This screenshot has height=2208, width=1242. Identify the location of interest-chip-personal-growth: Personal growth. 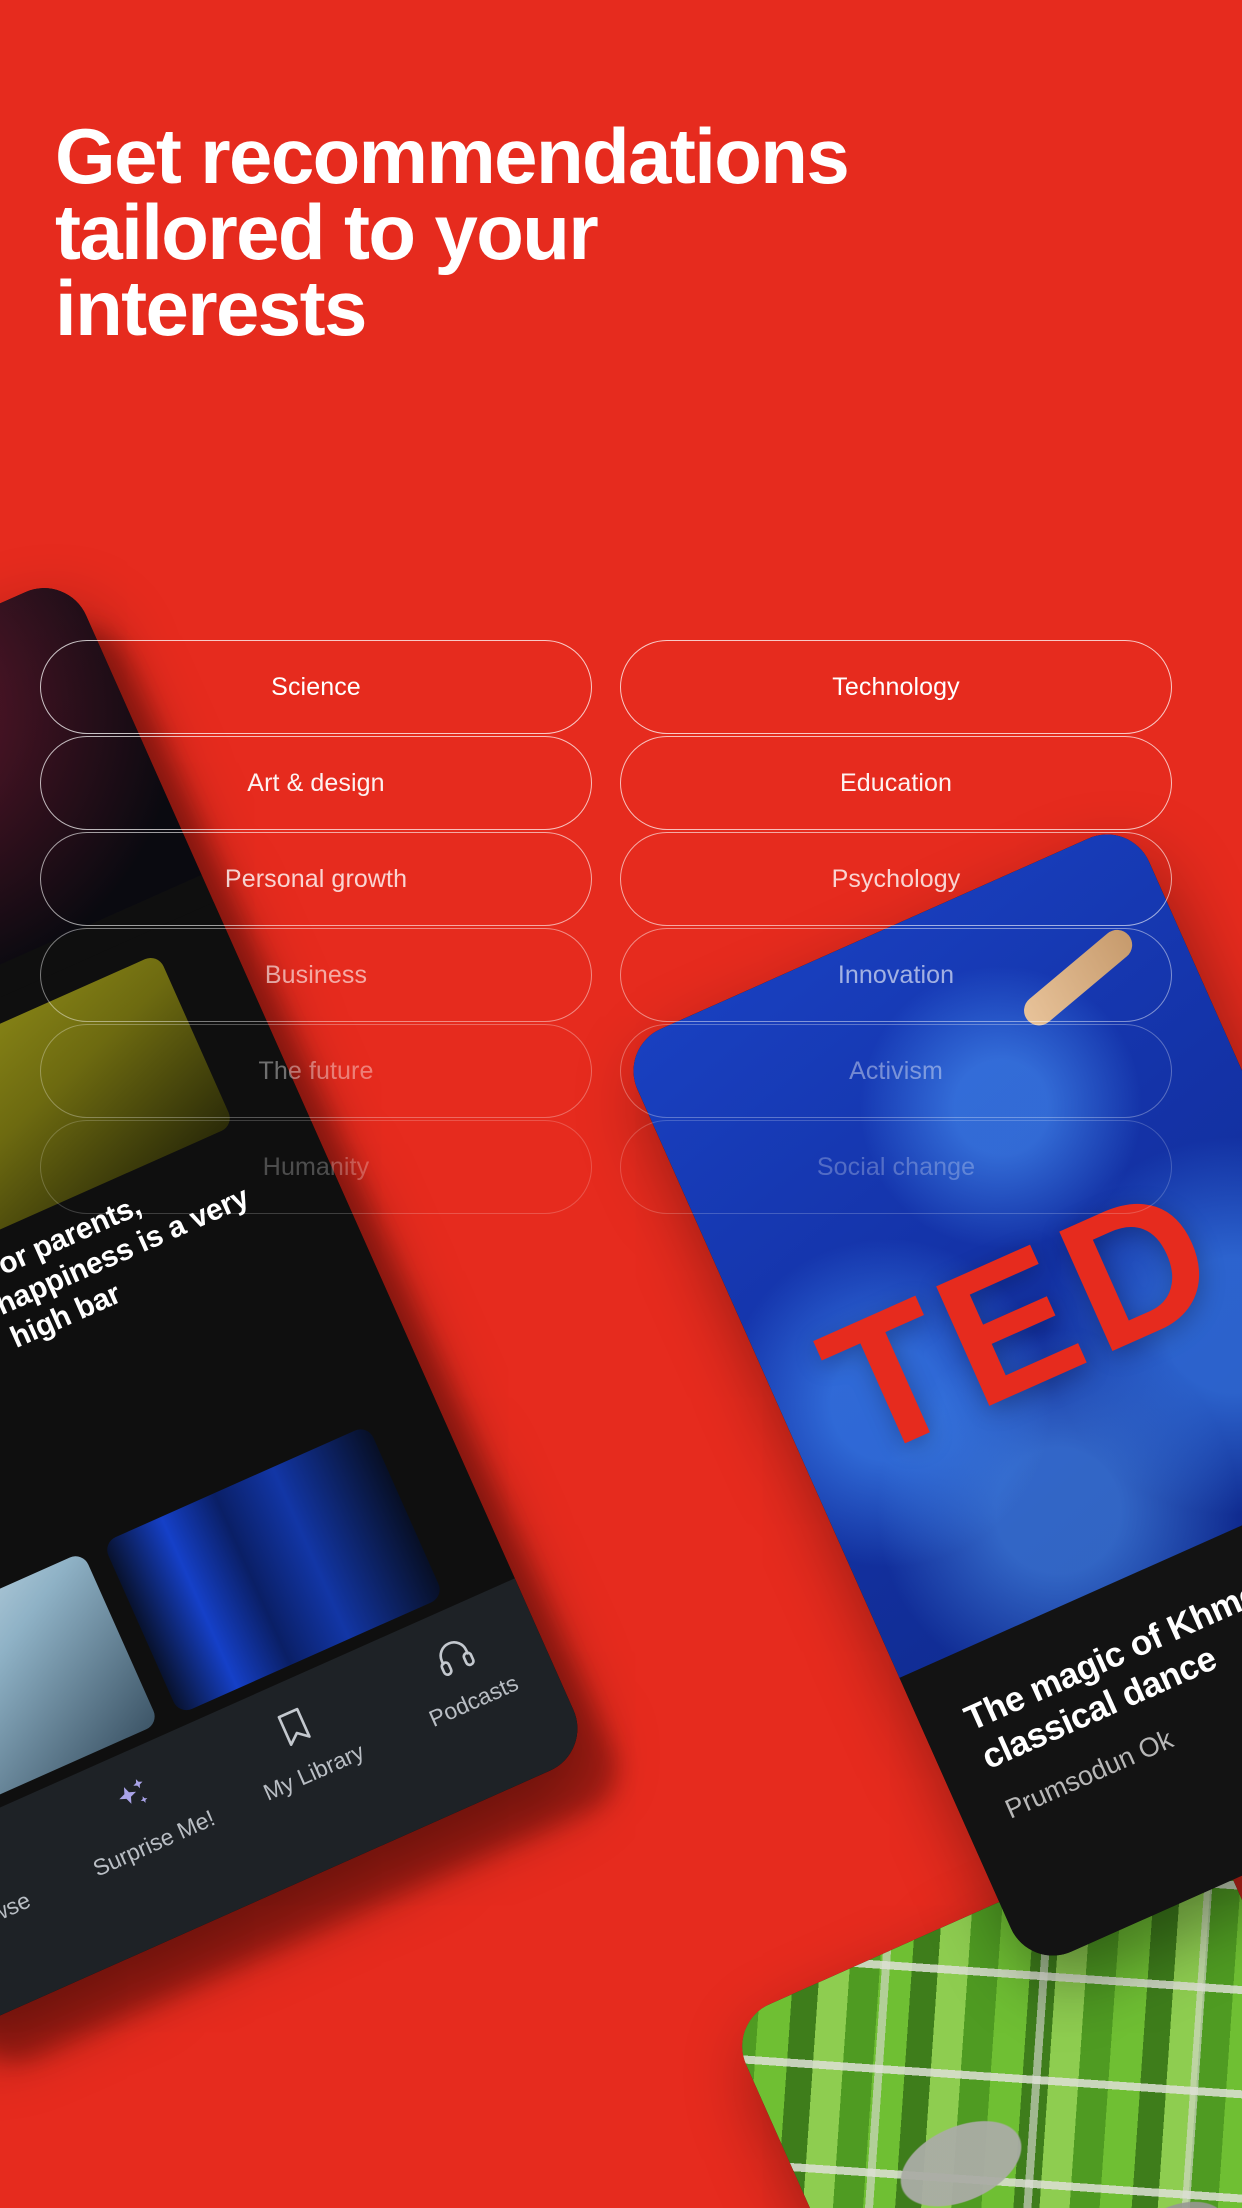
(316, 879).